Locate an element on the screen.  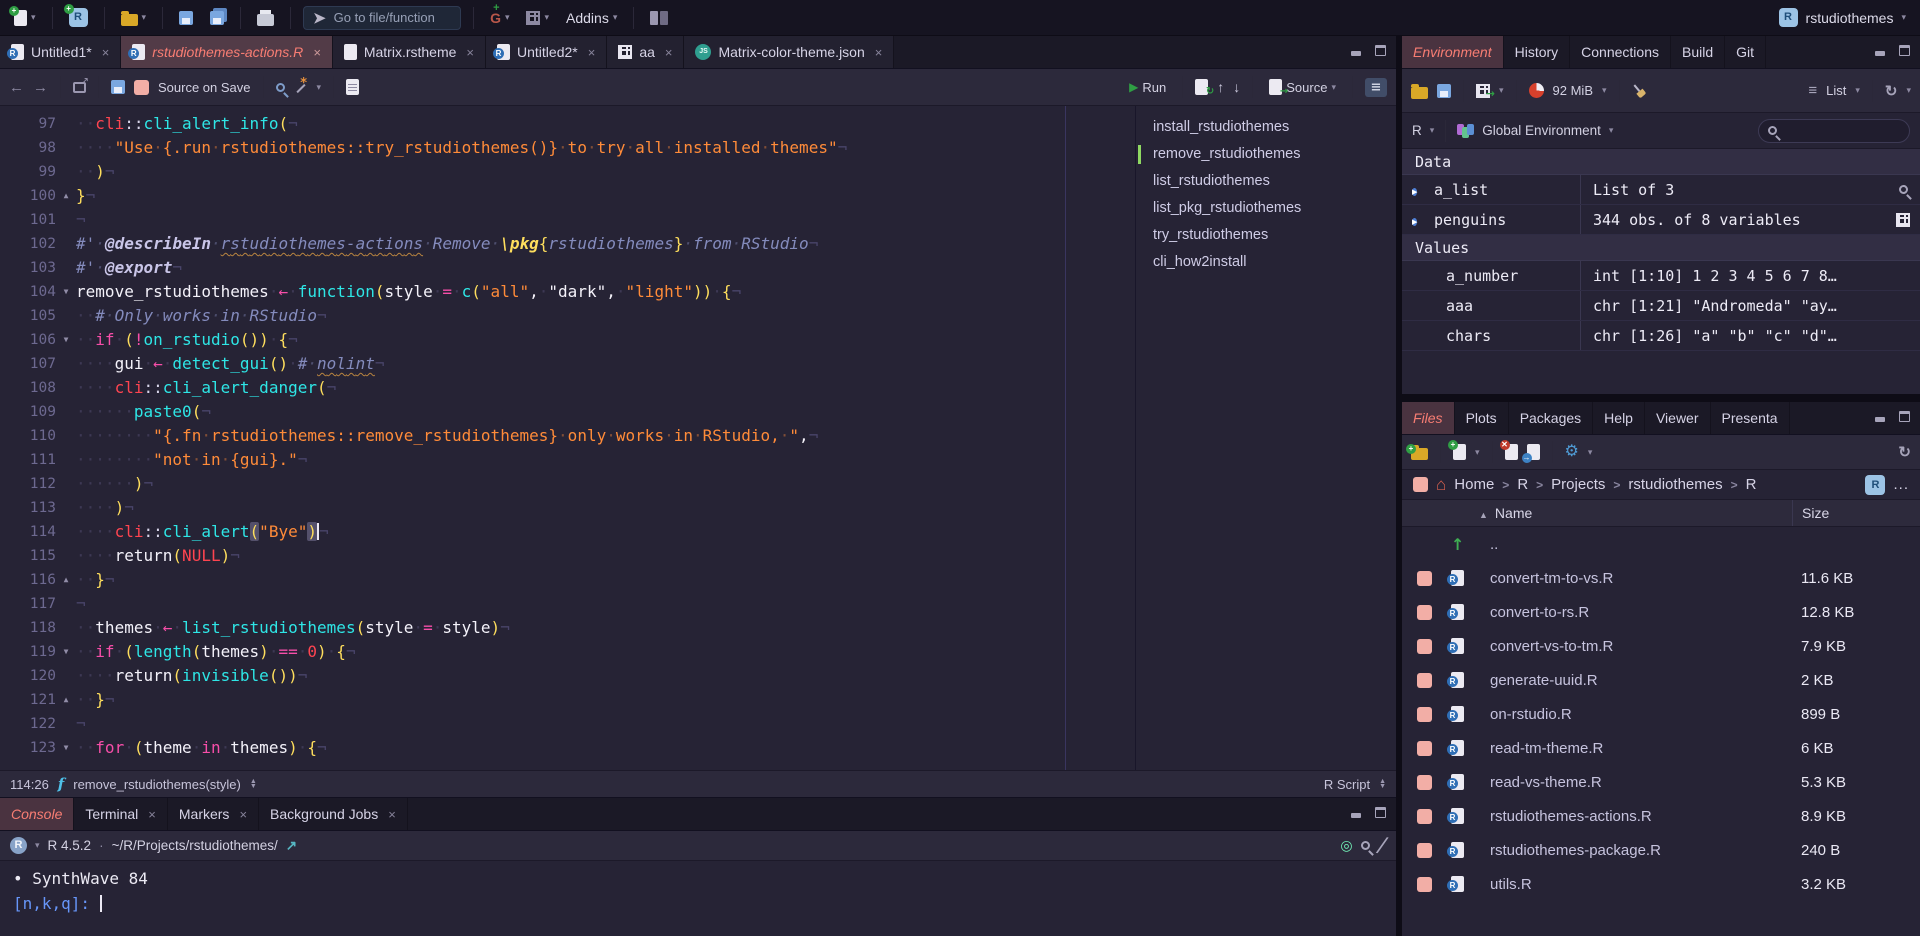
copy-file-icon: → is located at coordinates (1530, 453).